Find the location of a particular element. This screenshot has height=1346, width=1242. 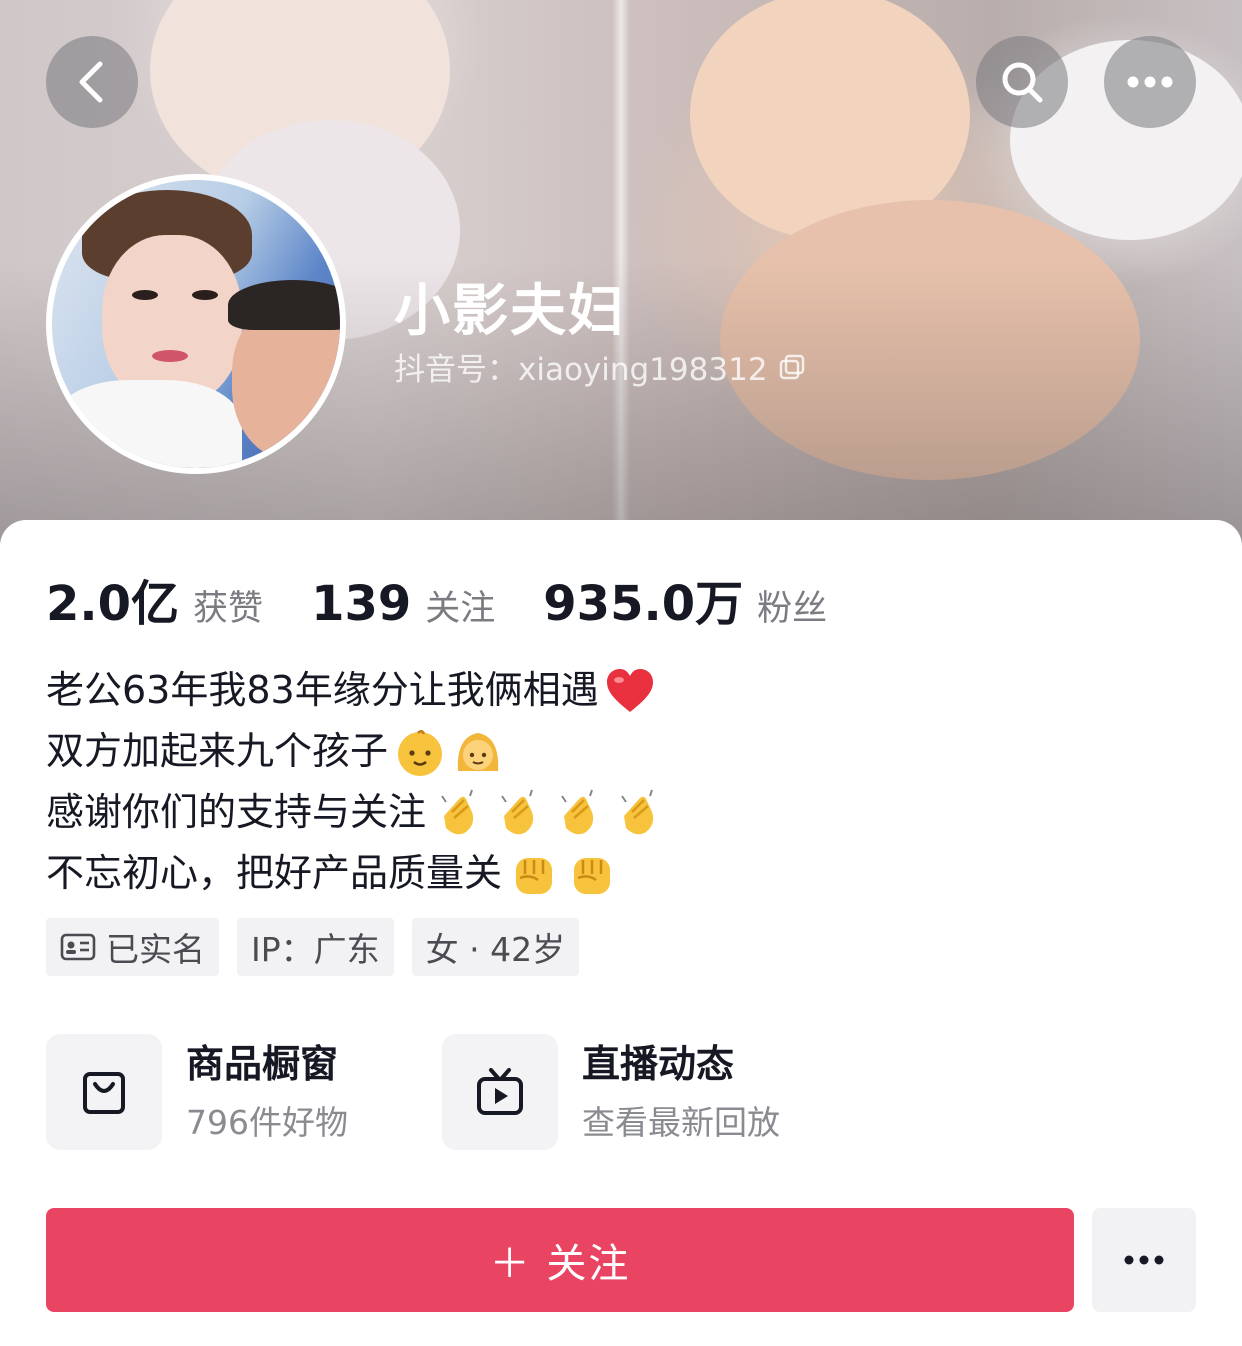

bio-text: 双方加起来九个孩子 is located at coordinates (217, 751).